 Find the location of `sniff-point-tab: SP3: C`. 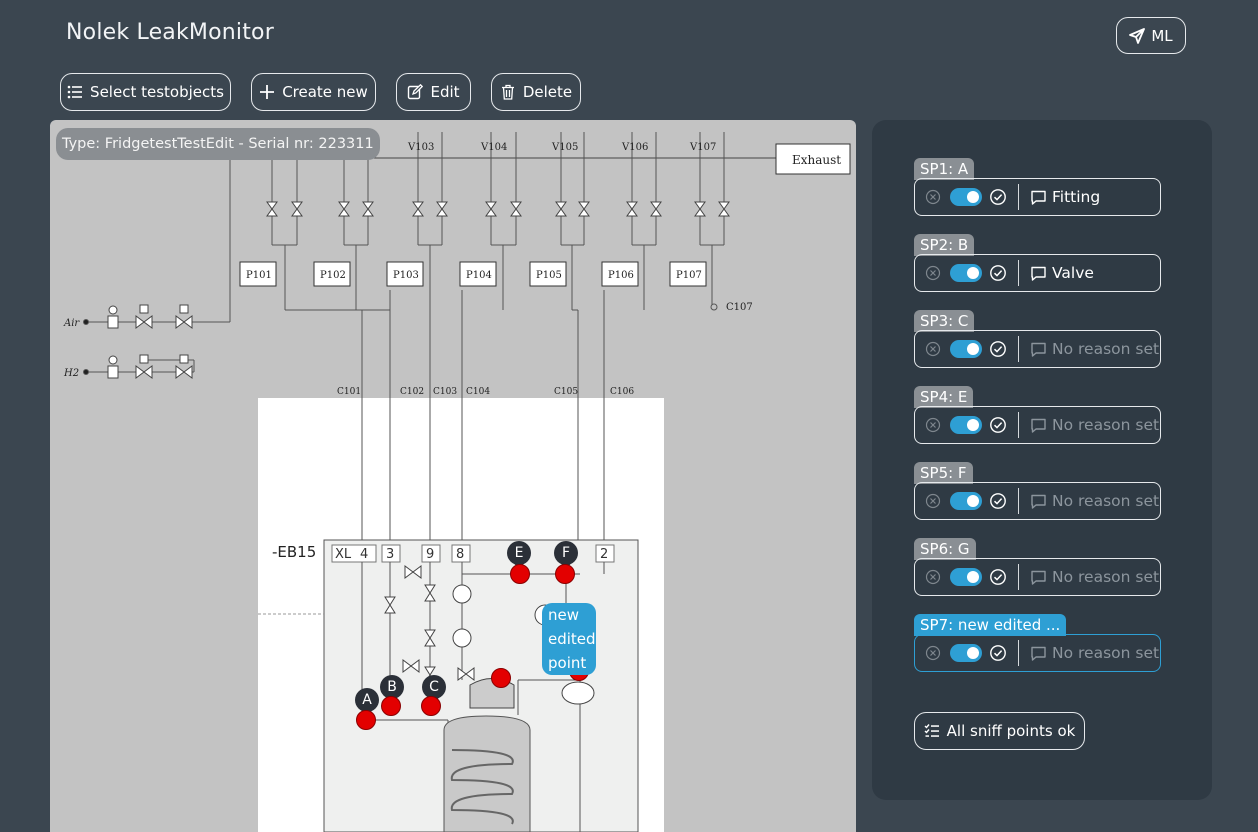

sniff-point-tab: SP3: C is located at coordinates (944, 321).